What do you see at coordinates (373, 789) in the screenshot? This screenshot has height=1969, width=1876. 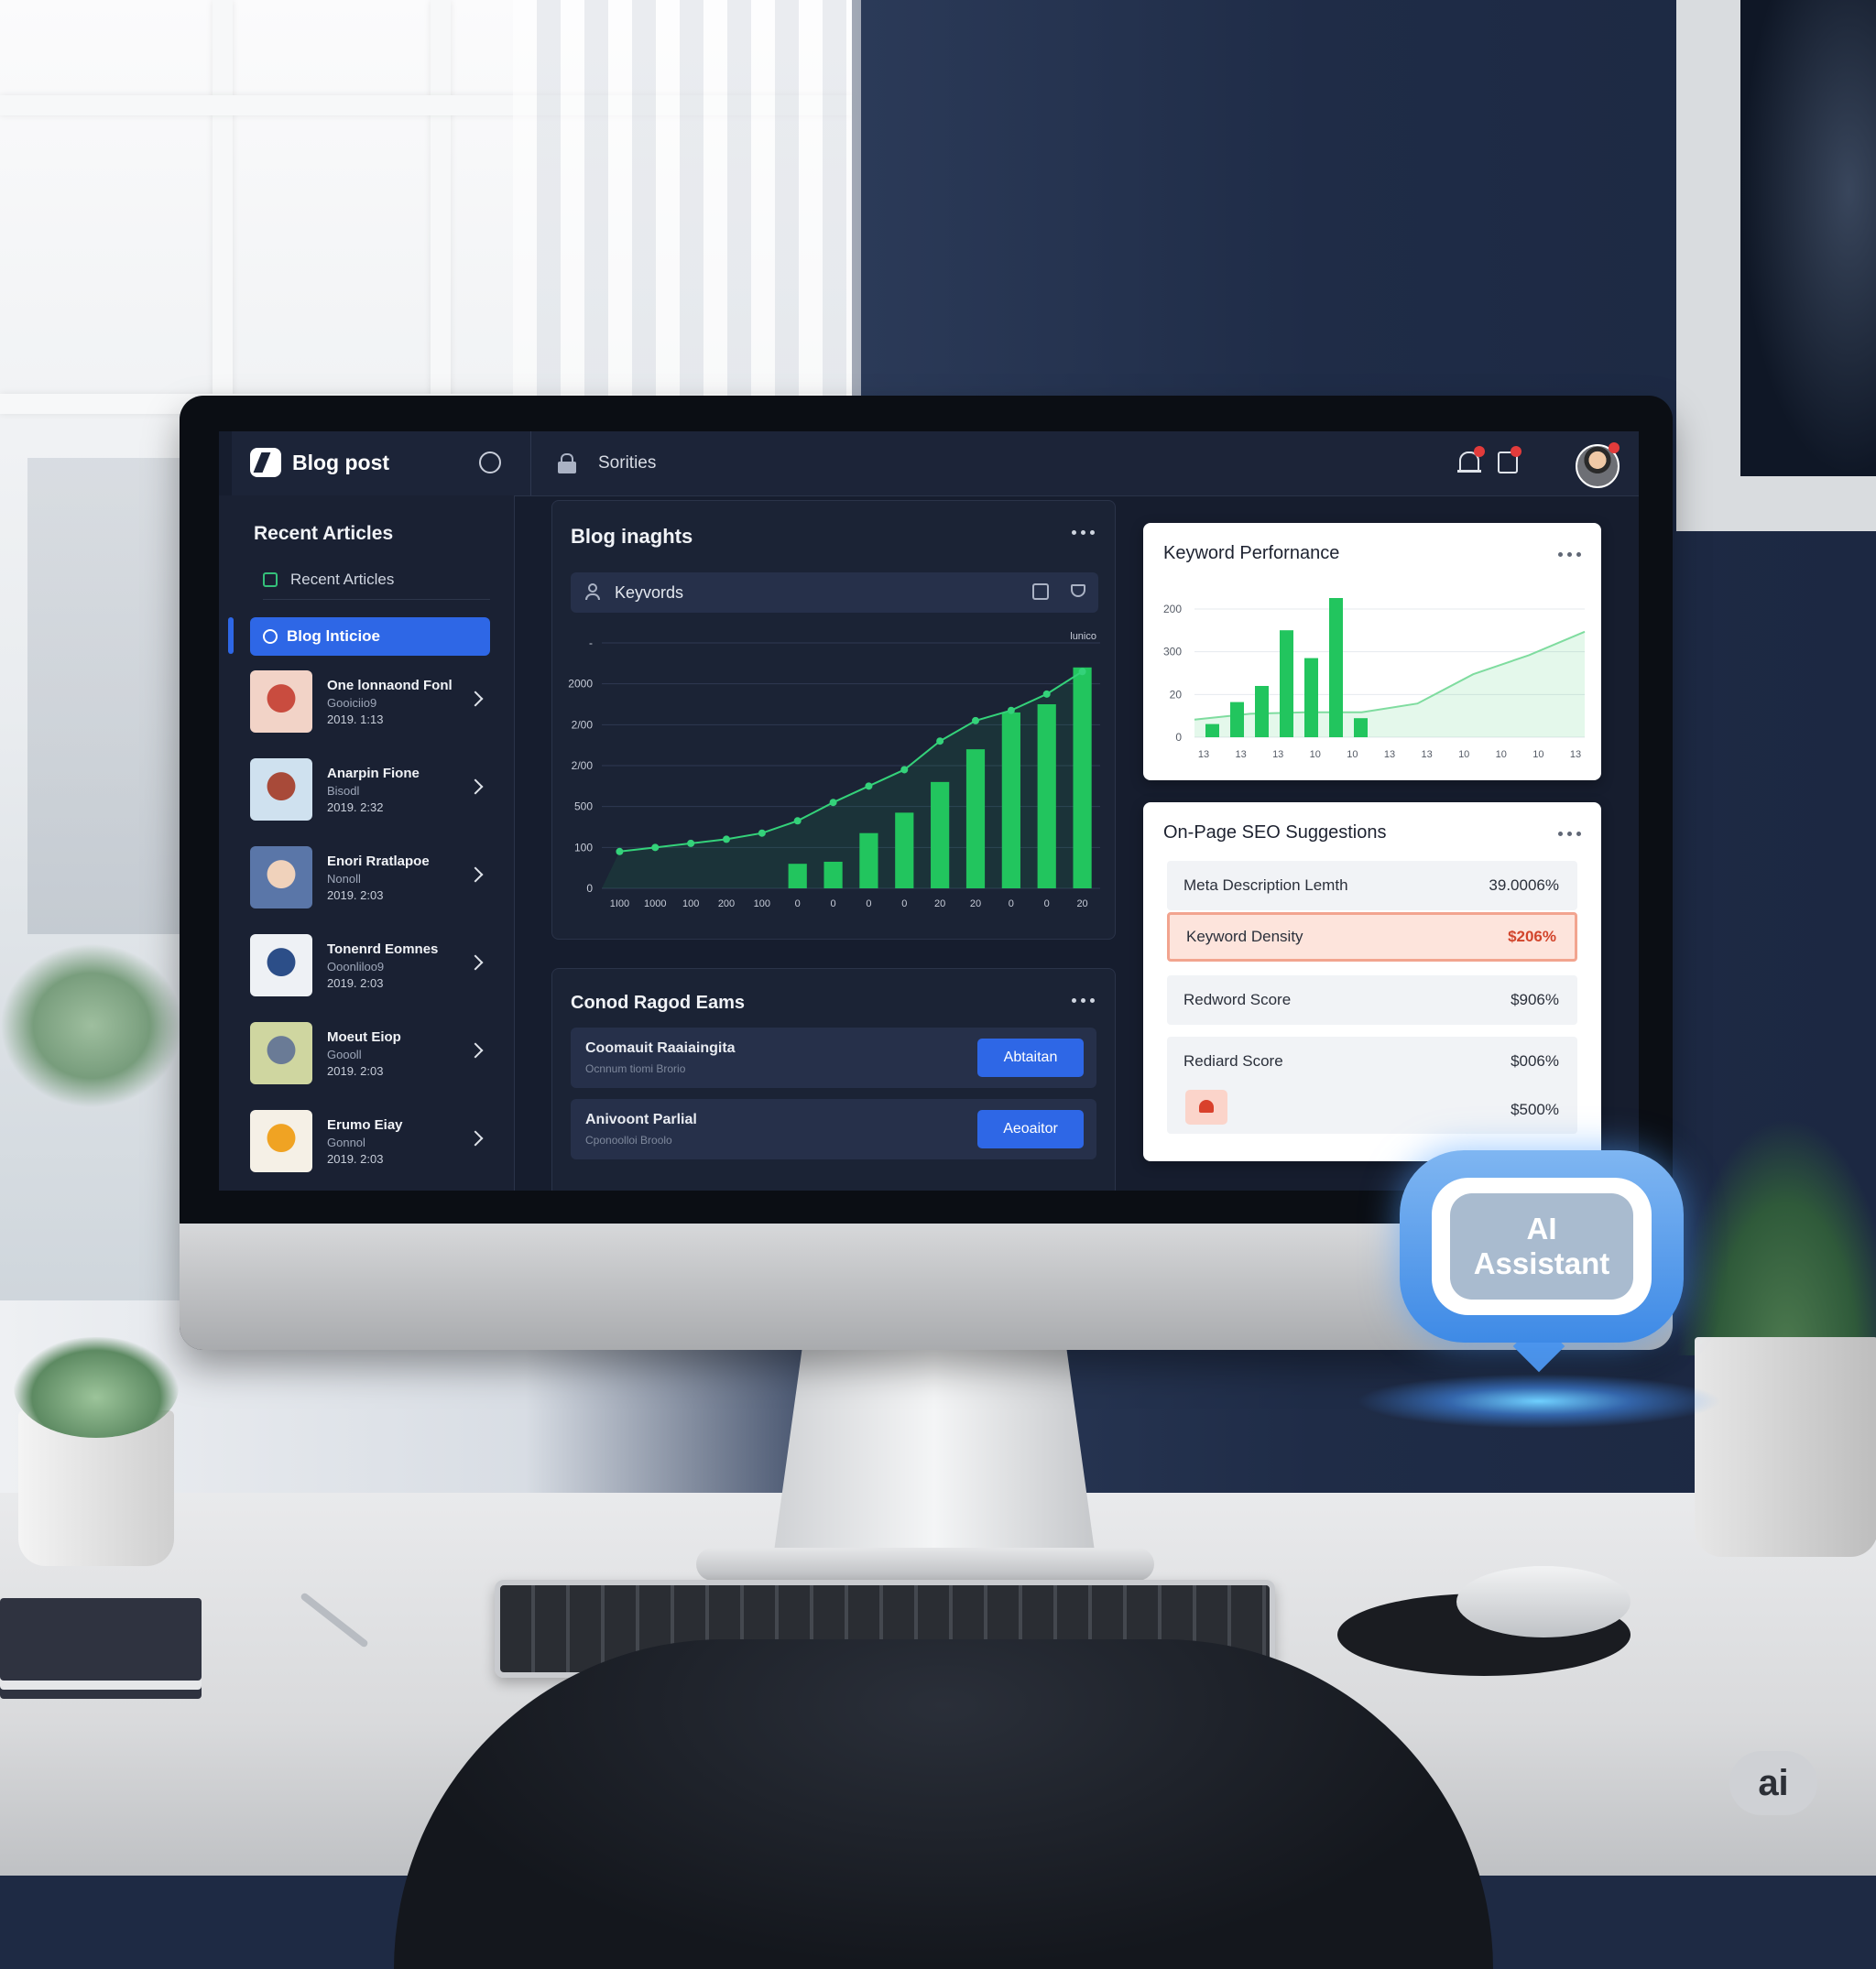 I see `article-item: Anarpin Fione Bisodl 2019. 2:32` at bounding box center [373, 789].